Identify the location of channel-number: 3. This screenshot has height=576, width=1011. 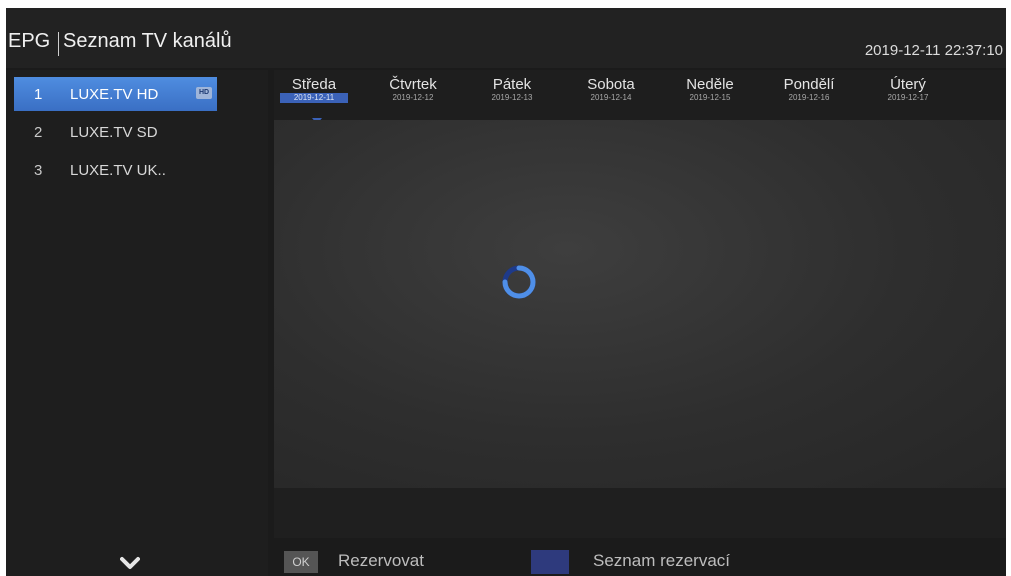
(38, 170).